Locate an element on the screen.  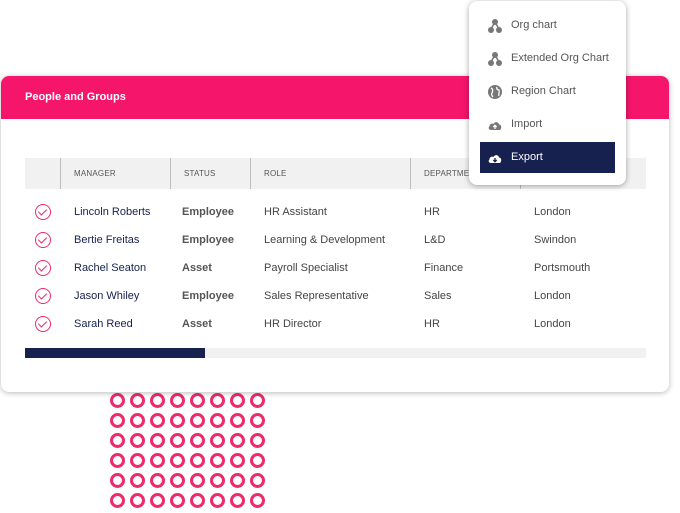
menu-item-extended-org-chart: Extended Org Chart is located at coordinates (547, 58).